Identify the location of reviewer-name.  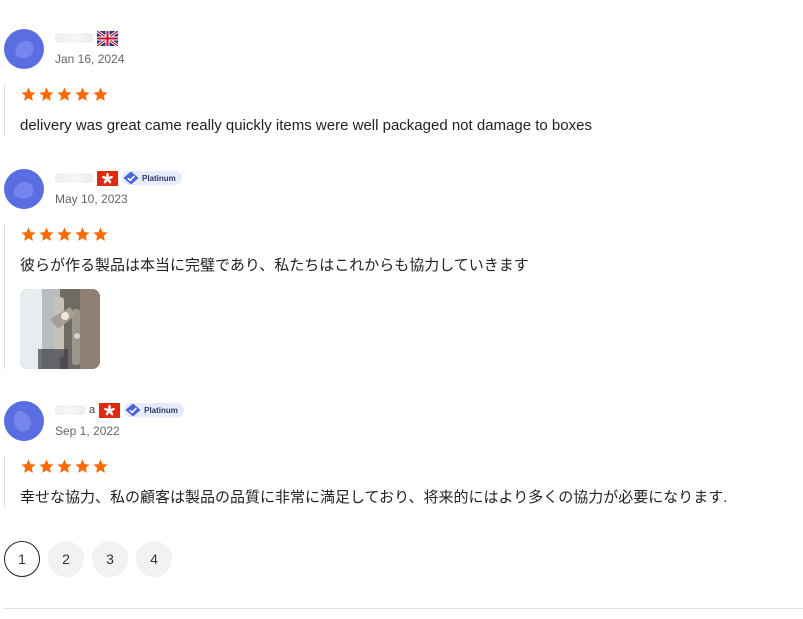
(86, 38).